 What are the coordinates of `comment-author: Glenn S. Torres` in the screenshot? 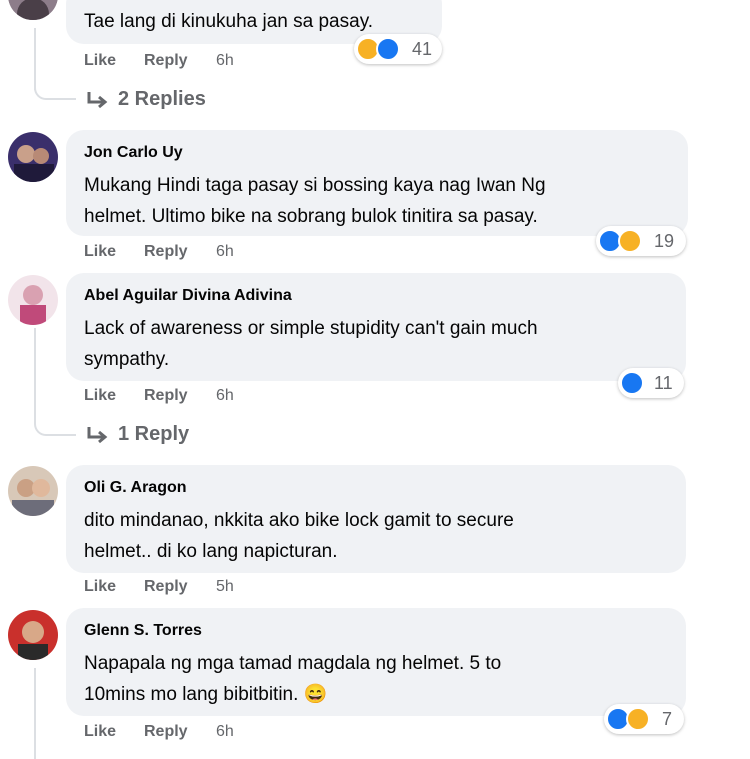 It's located at (143, 631).